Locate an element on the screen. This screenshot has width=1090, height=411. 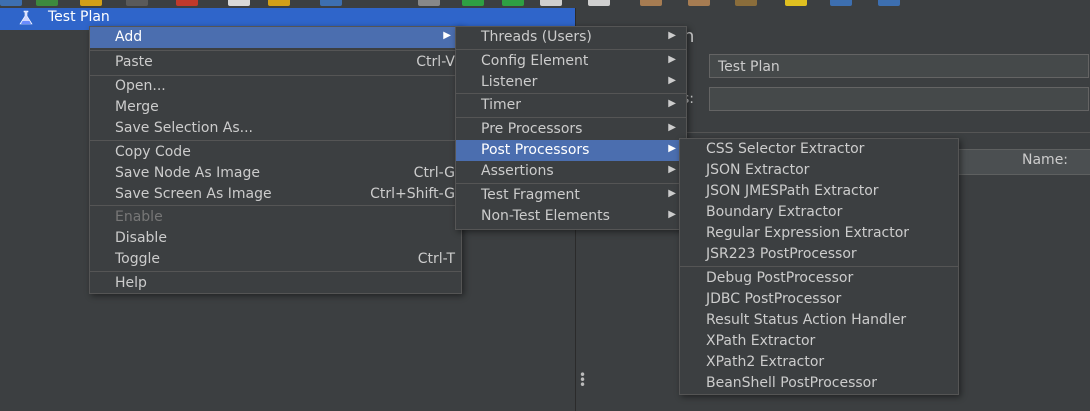
start-icon is located at coordinates (473, 3).